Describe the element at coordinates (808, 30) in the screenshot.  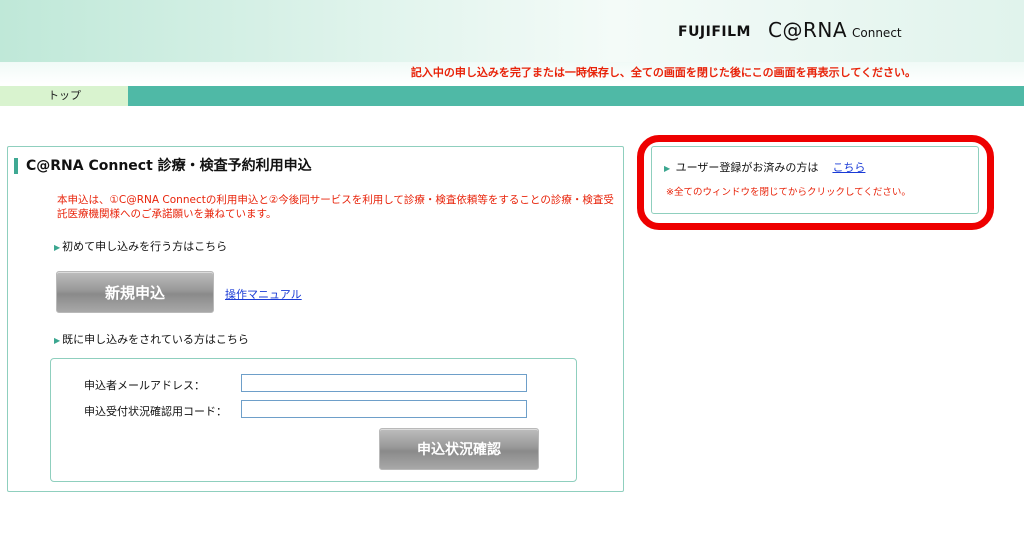
I see `carna-logo: C@RNA` at that location.